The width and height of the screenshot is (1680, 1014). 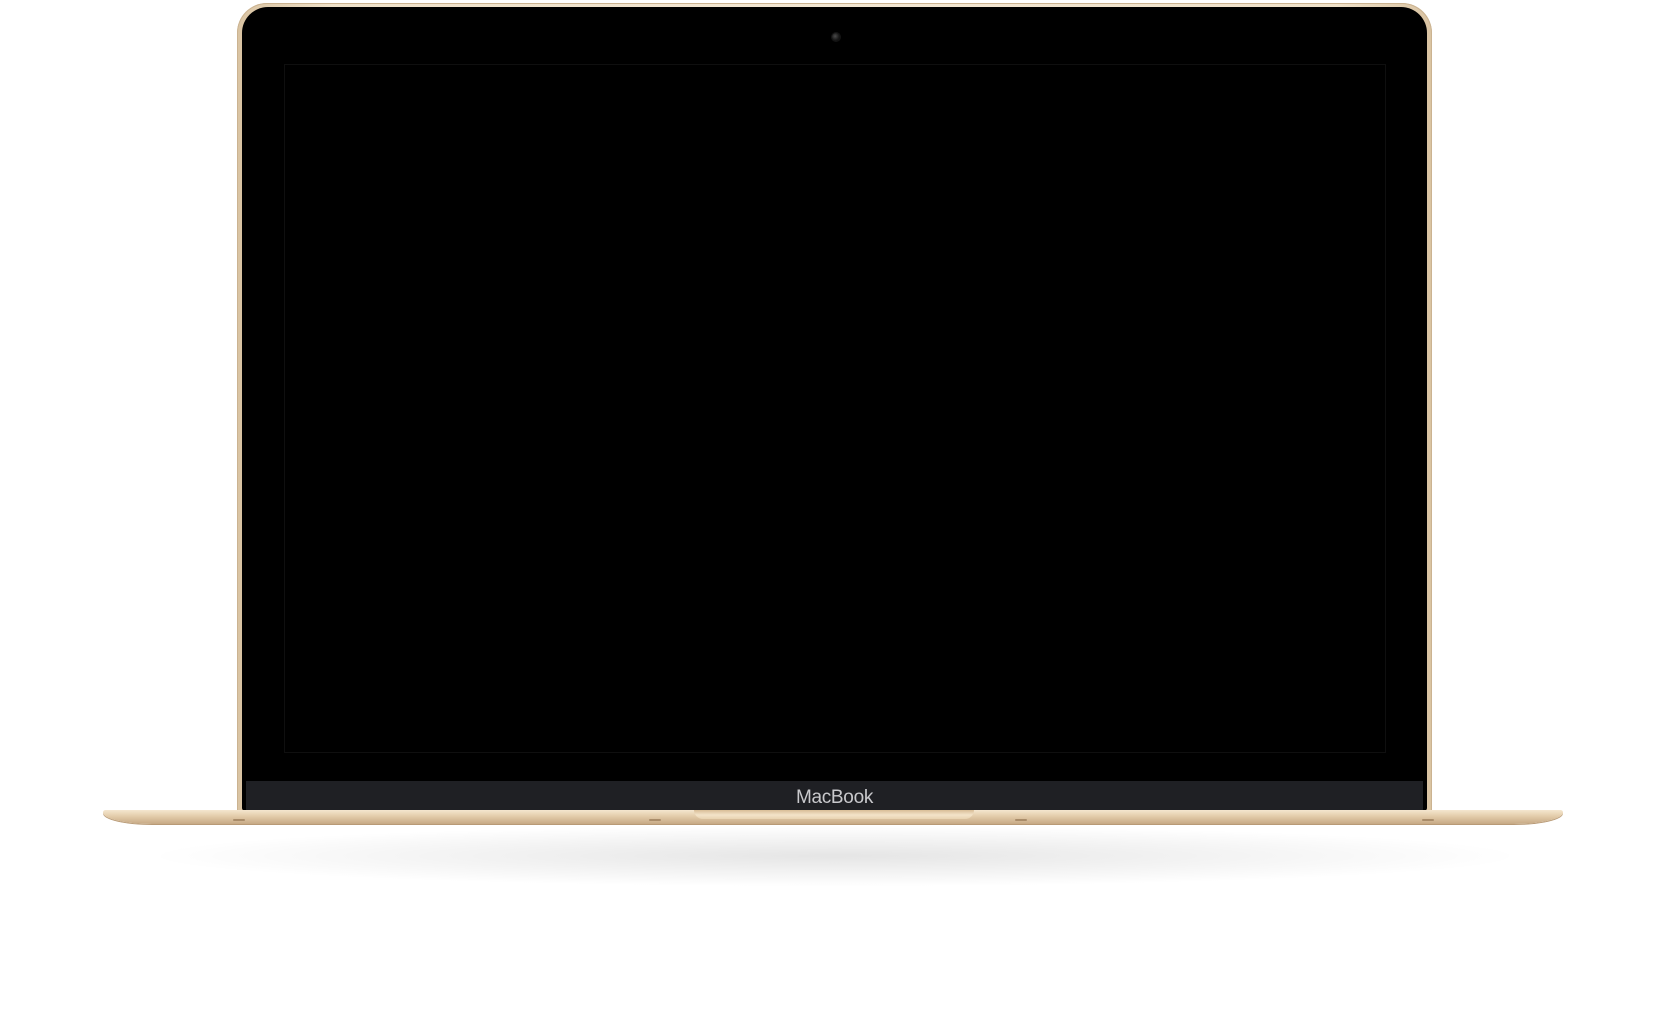 I want to click on bezel-chin: MacBook, so click(x=834, y=796).